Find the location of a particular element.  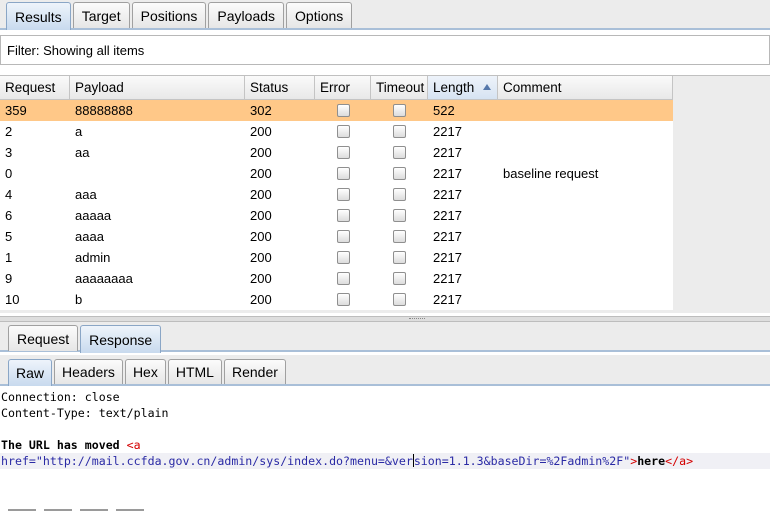

table-row: 2 a 200 2217 is located at coordinates (336, 131).